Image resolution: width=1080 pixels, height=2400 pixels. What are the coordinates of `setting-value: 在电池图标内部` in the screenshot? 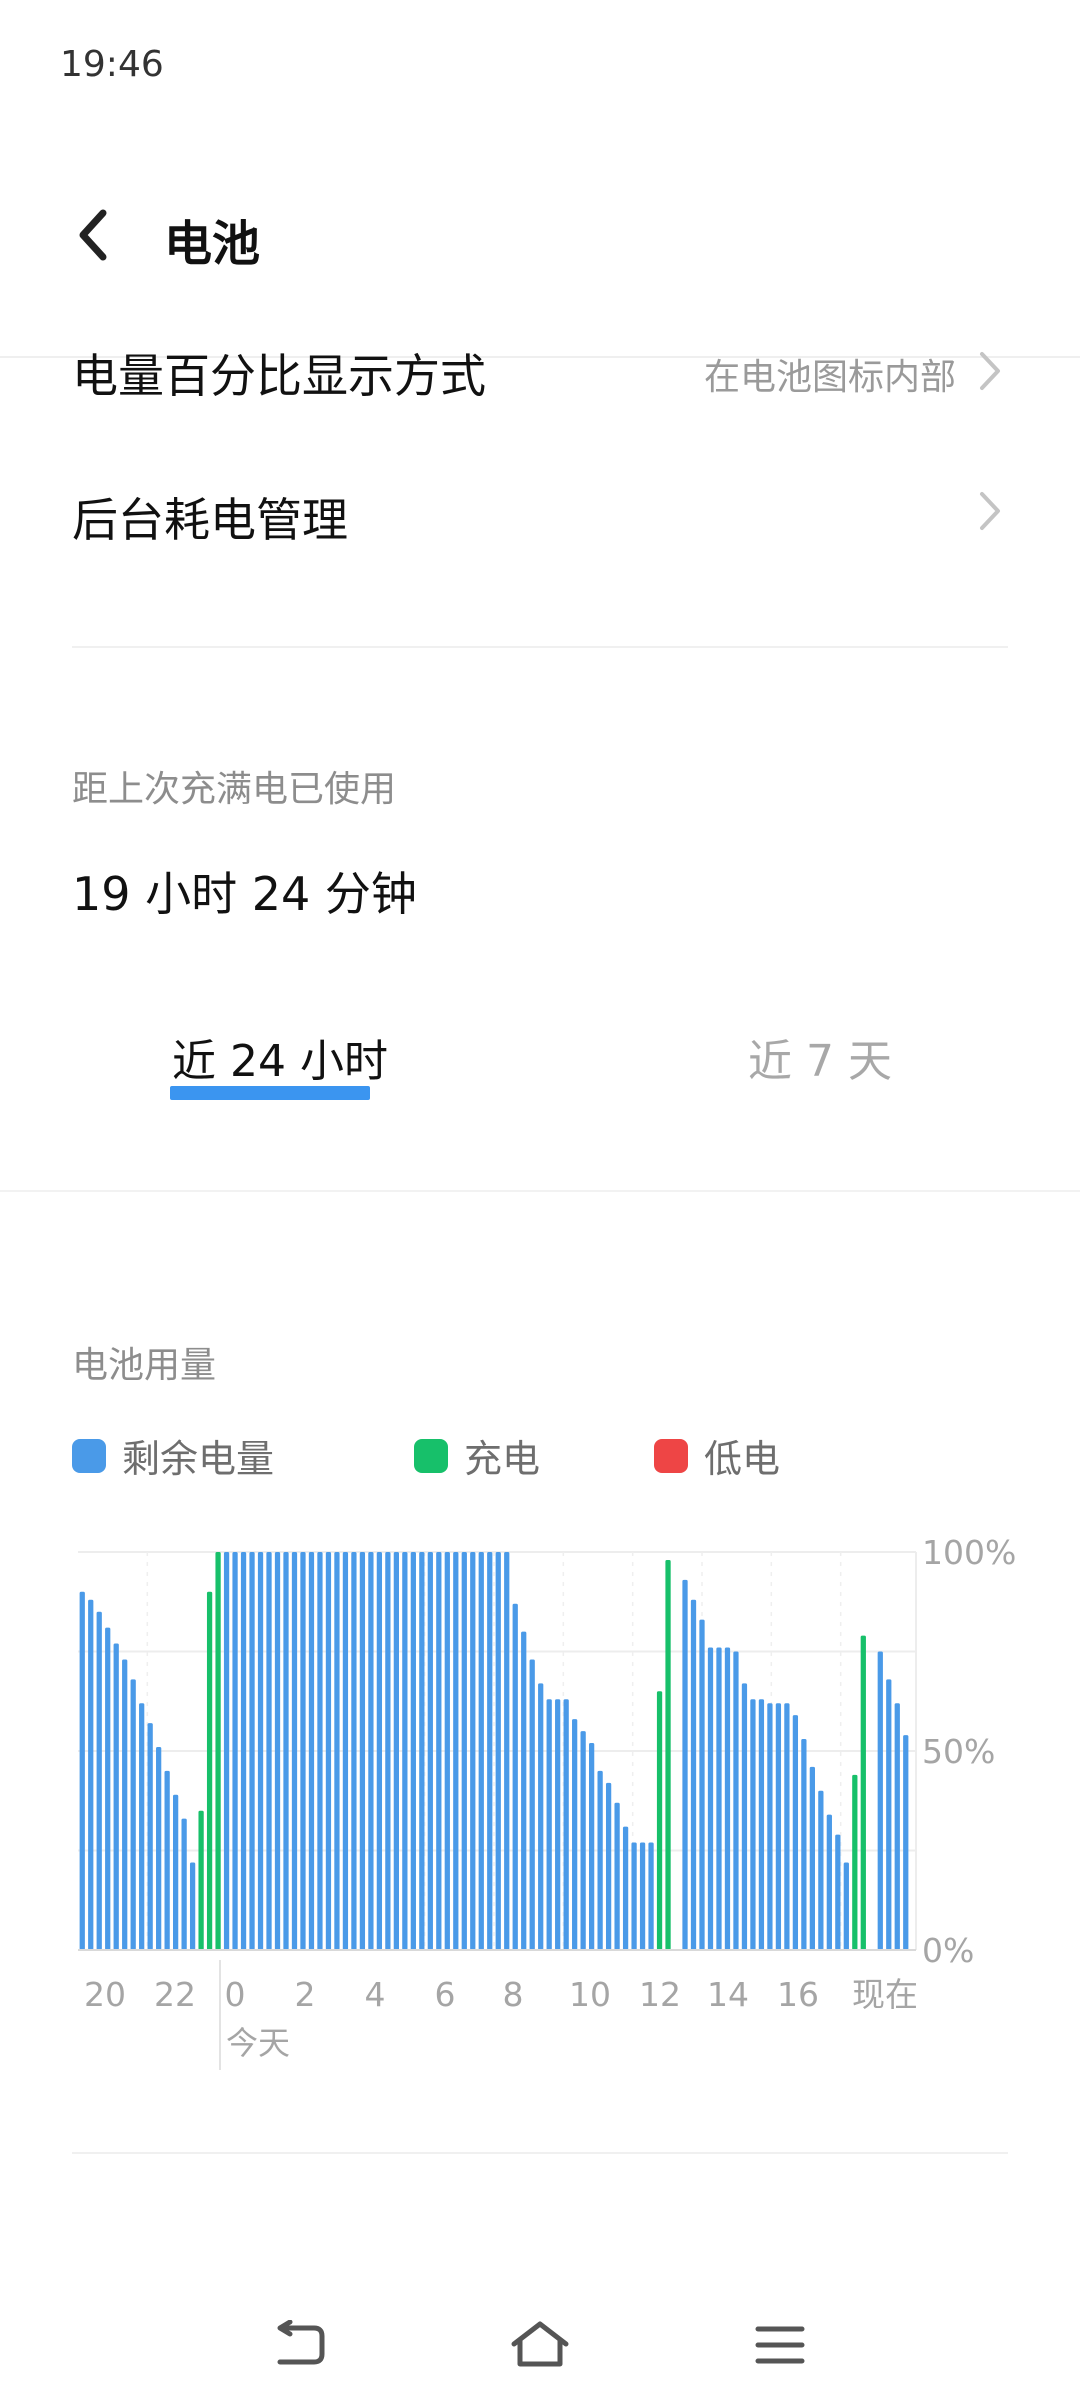 It's located at (829, 377).